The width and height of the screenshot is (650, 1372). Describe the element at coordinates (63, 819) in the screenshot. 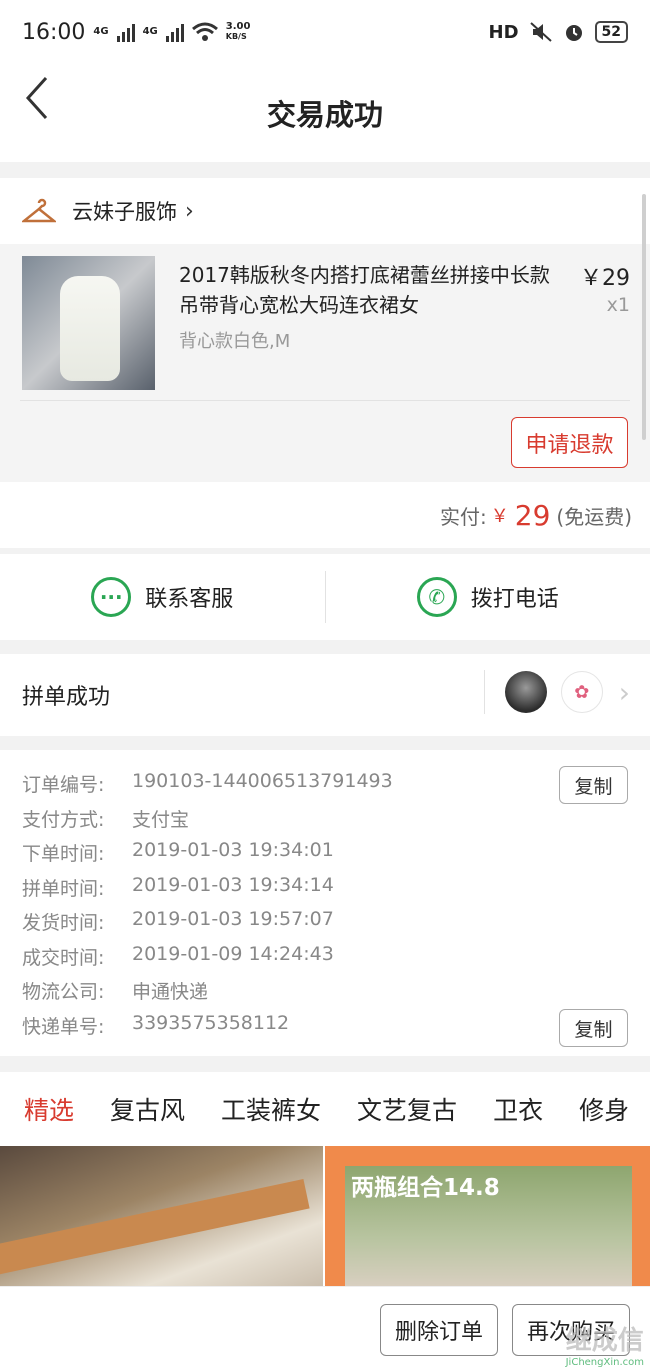

I see `order-info-key: 支付方式:` at that location.